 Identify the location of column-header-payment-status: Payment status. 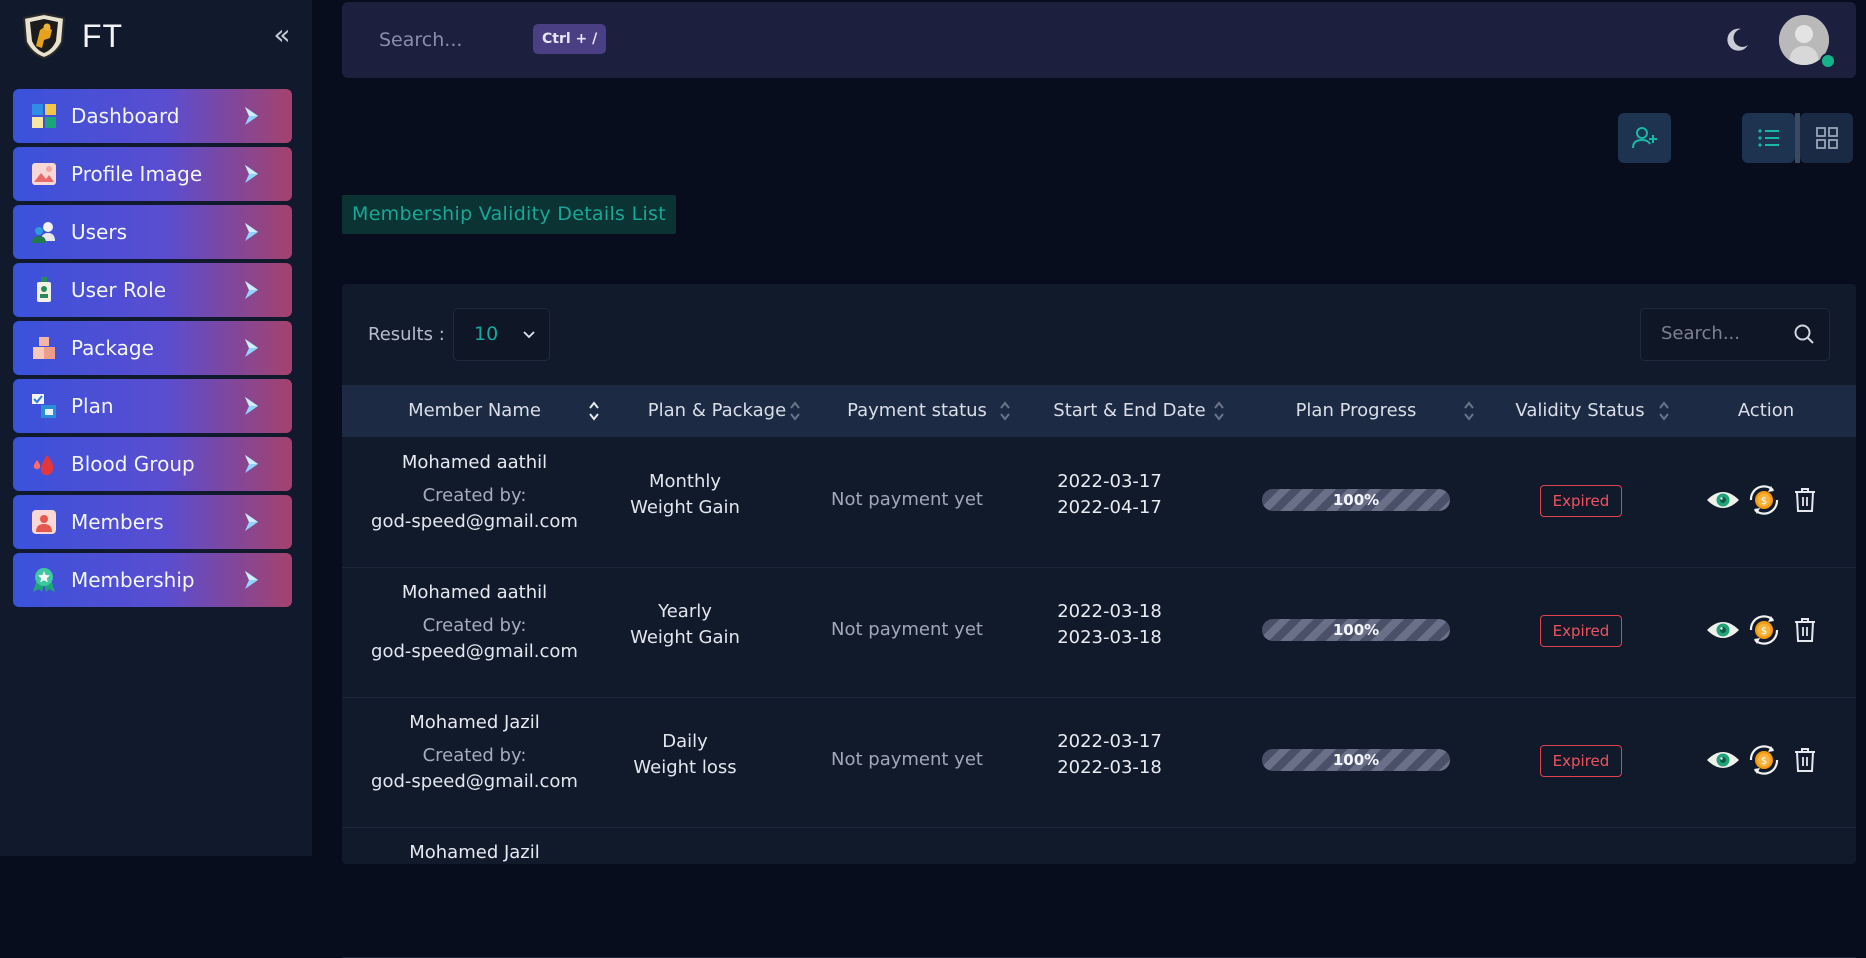
(917, 411).